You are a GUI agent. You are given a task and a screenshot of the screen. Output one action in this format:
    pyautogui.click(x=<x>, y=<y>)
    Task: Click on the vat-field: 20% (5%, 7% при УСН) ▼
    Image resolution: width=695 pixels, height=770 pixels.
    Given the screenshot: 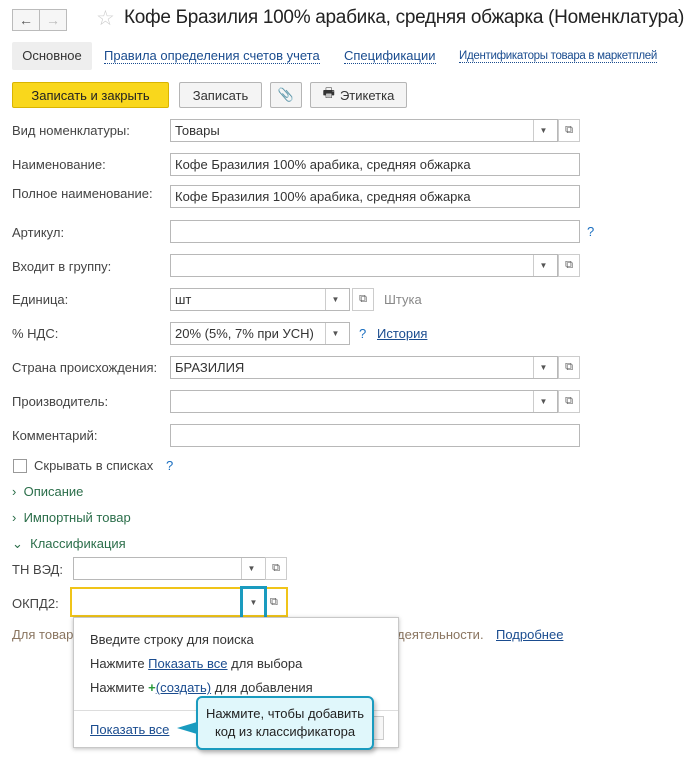 What is the action you would take?
    pyautogui.click(x=260, y=333)
    